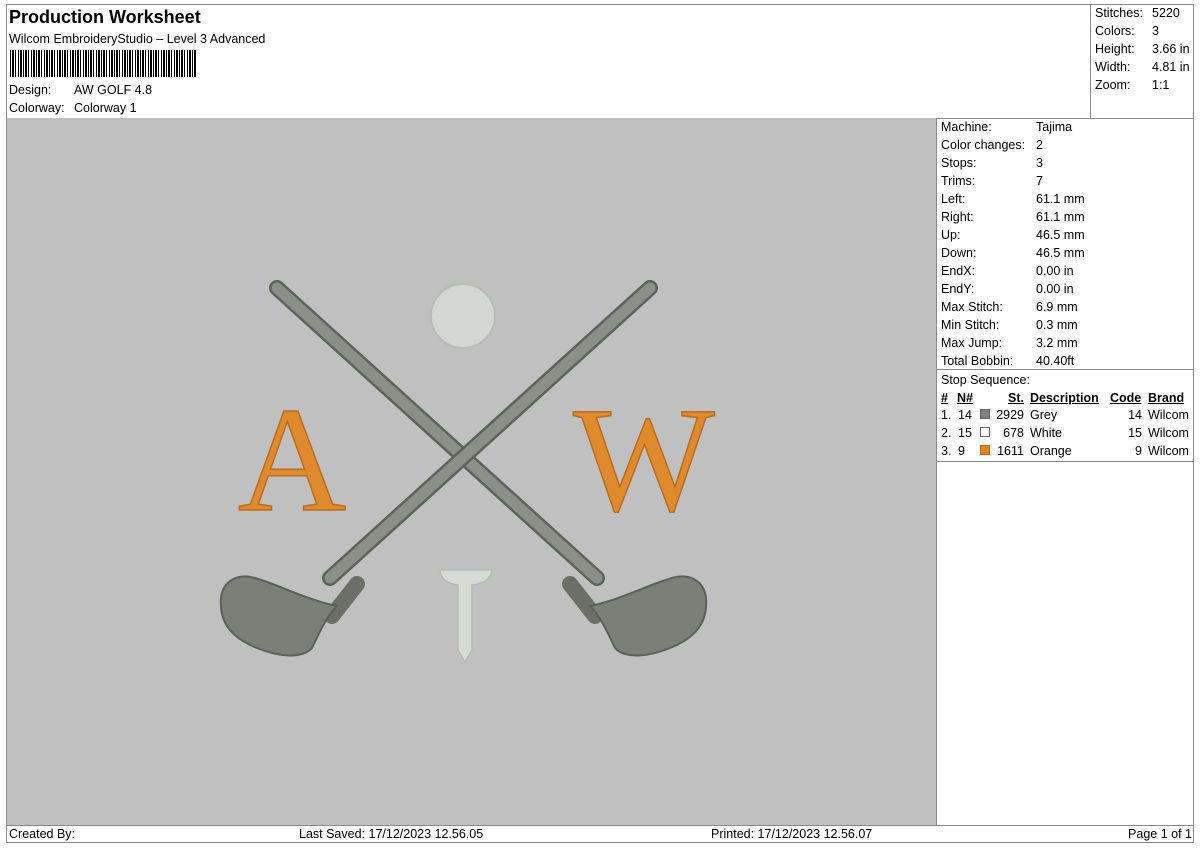  Describe the element at coordinates (951, 235) in the screenshot. I see `info-label-up: Up:` at that location.